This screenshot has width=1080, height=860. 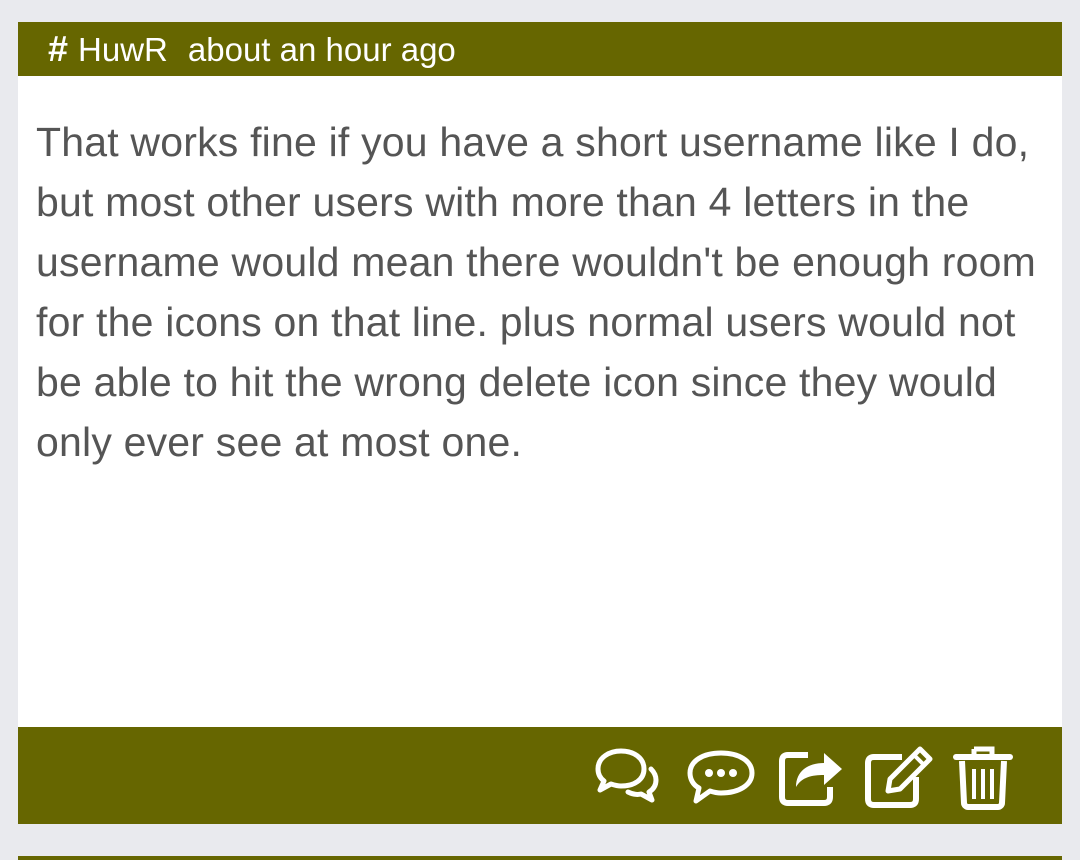 I want to click on edit-icon, so click(x=899, y=777).